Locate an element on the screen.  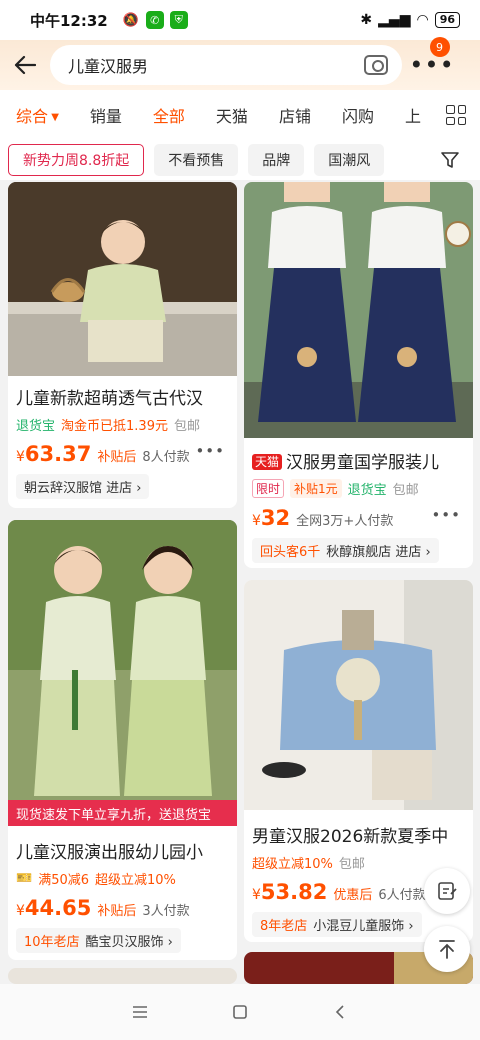
search-header: 儿童汉服男 ••• 9 is located at coordinates (240, 63).